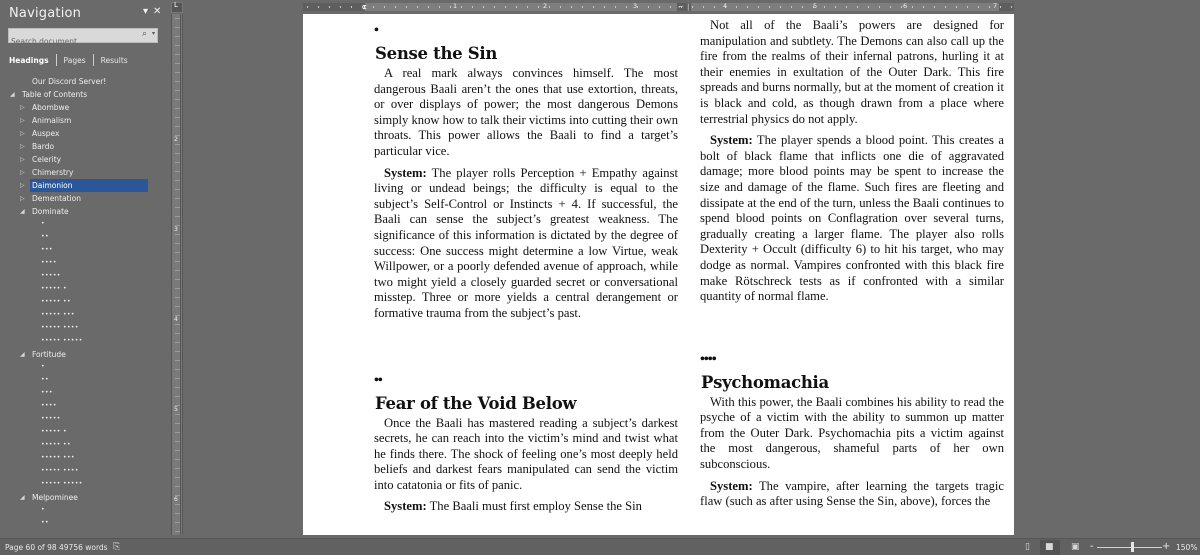  Describe the element at coordinates (47, 159) in the screenshot. I see `nav-item-label: Celerity` at that location.